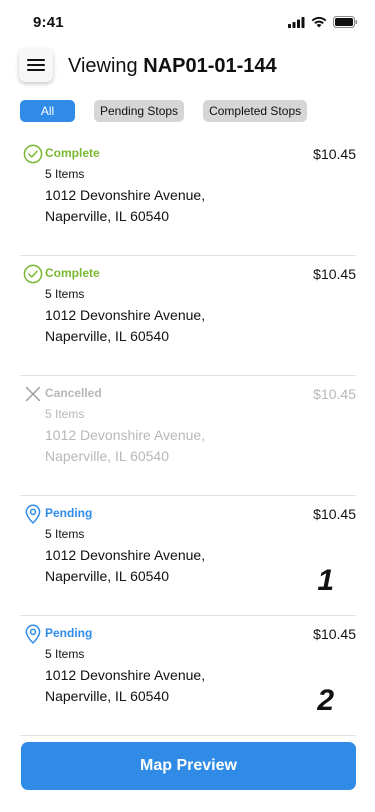 The height and width of the screenshot is (812, 375). Describe the element at coordinates (73, 393) in the screenshot. I see `stop-status: Cancelled` at that location.